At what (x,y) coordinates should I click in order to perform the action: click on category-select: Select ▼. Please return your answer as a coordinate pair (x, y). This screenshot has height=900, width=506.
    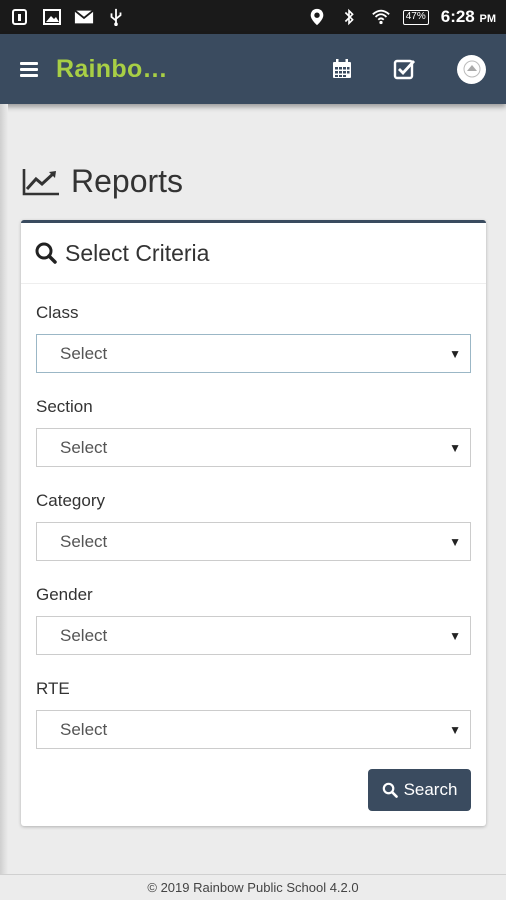
    Looking at the image, I should click on (253, 541).